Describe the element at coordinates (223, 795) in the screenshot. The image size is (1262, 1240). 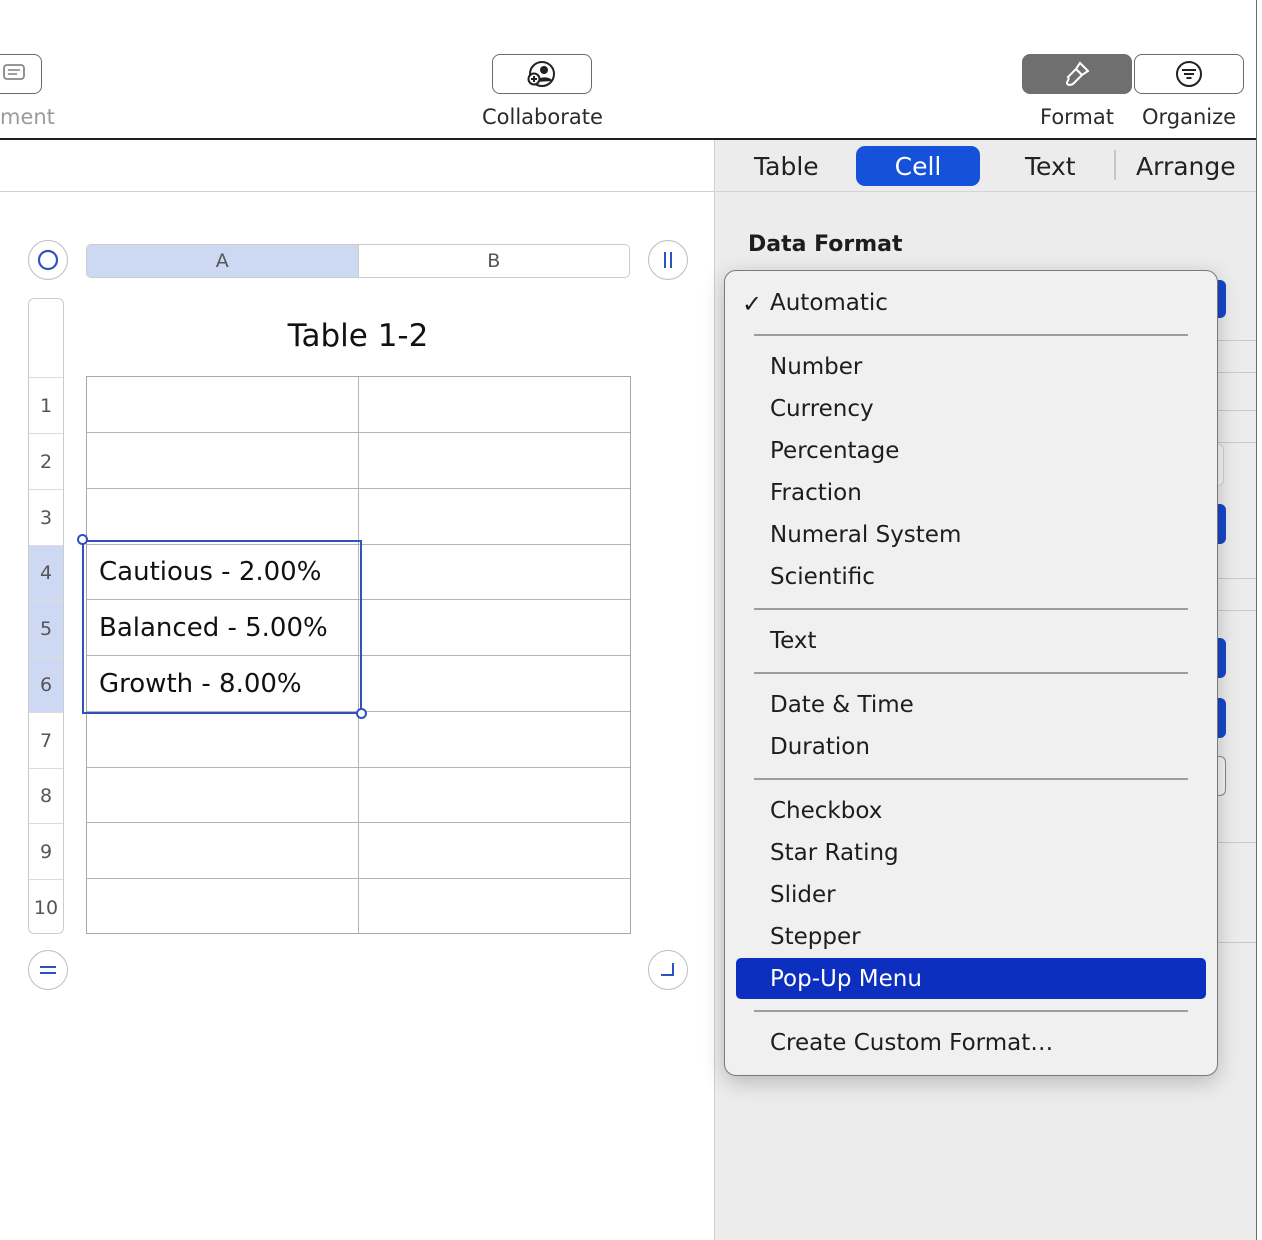
I see `cell-a8` at that location.